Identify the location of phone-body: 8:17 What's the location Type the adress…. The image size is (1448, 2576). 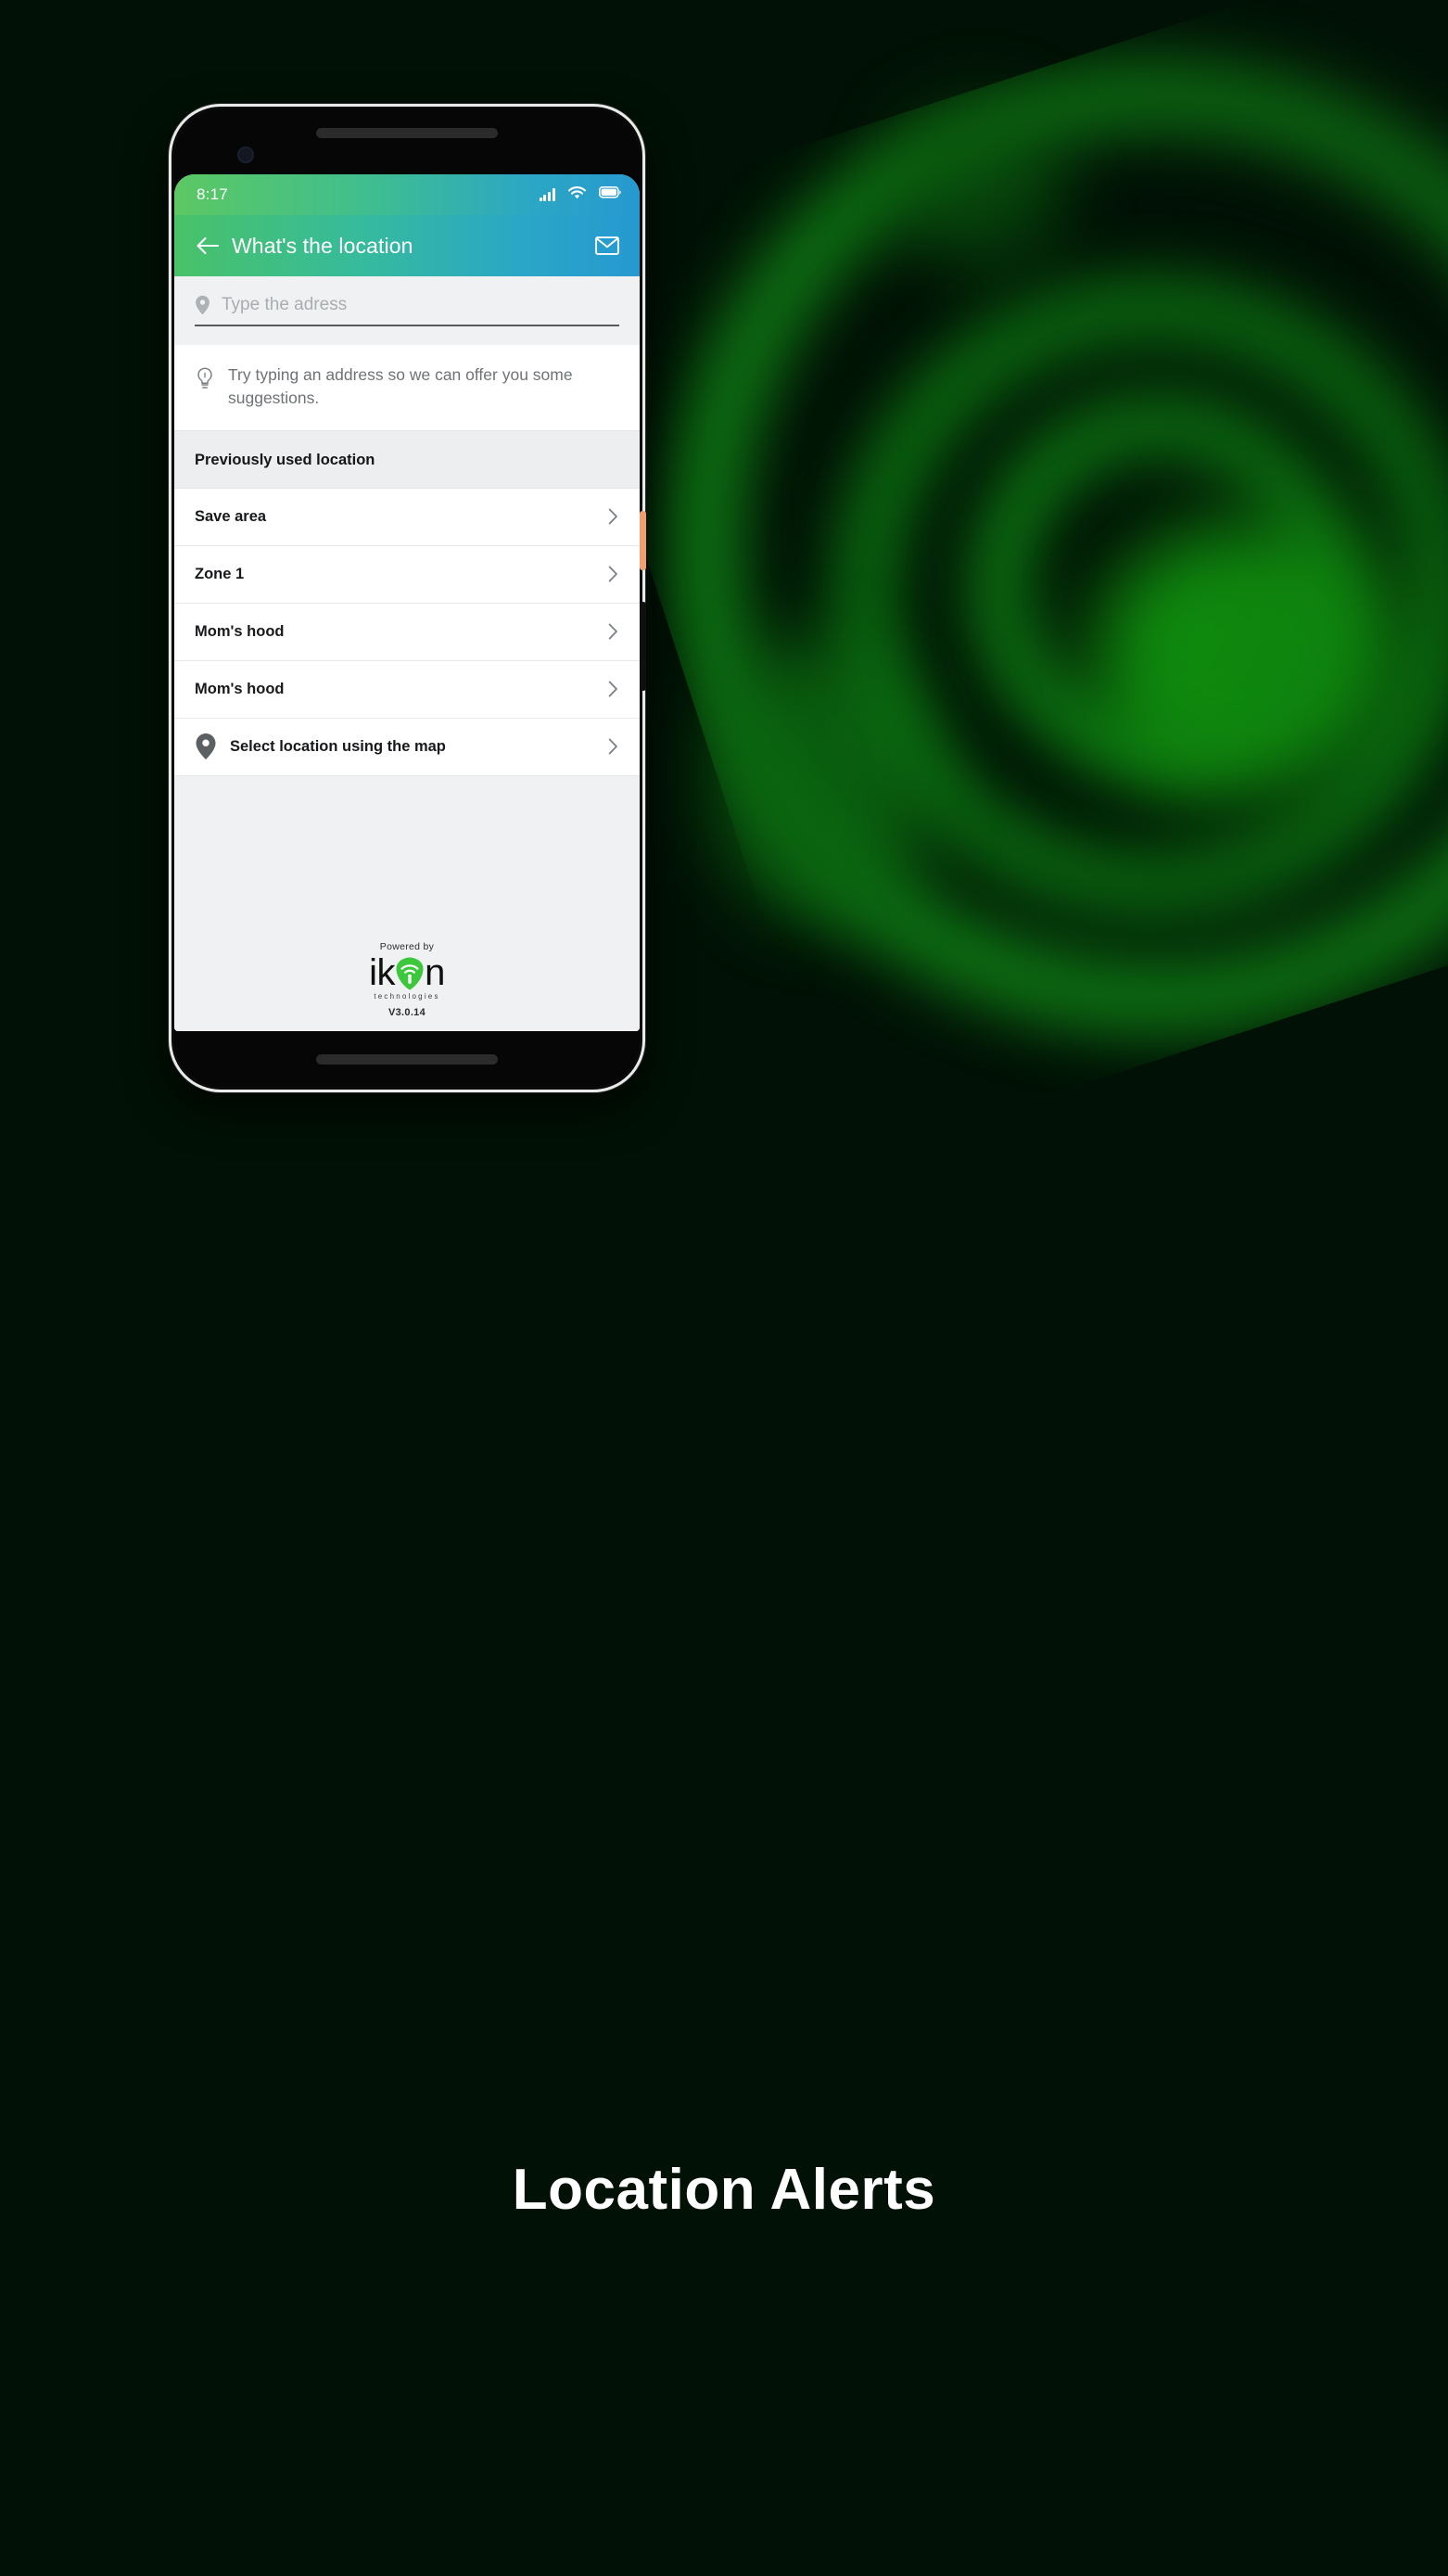
(407, 598).